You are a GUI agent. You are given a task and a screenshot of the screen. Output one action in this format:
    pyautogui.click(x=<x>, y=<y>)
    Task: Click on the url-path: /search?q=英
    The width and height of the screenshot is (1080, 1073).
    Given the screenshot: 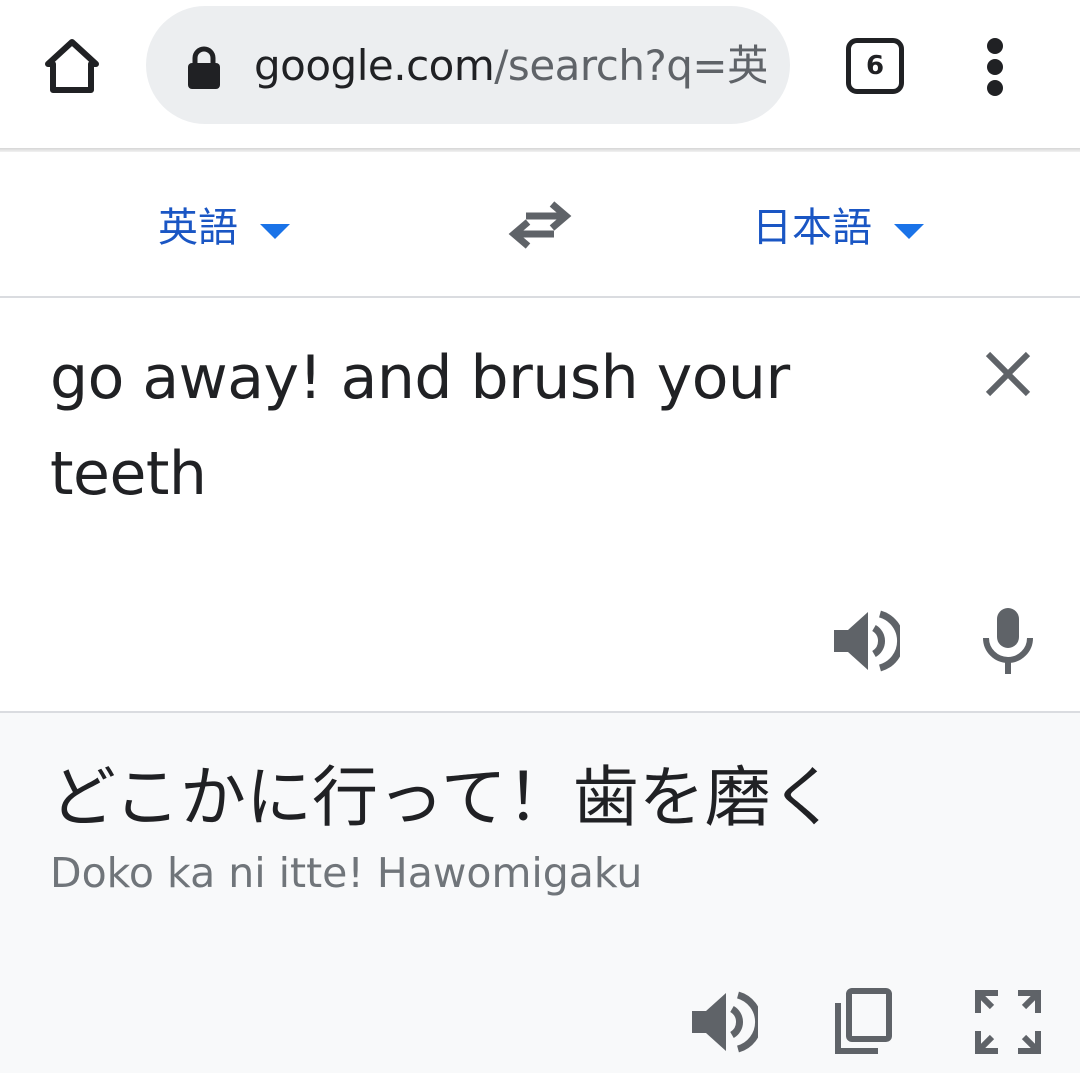 What is the action you would take?
    pyautogui.click(x=630, y=65)
    